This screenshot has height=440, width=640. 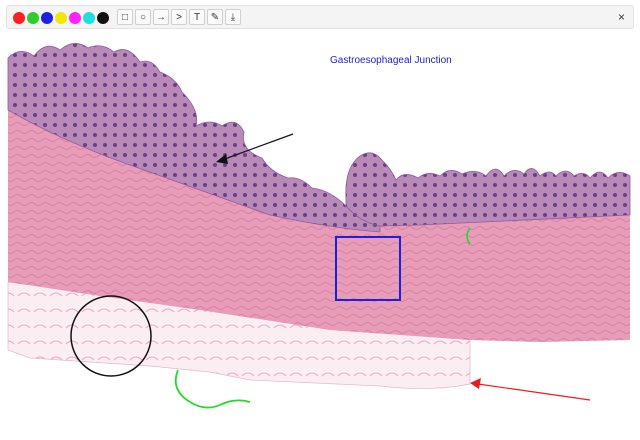 I want to click on chevron-tool-button: >, so click(x=179, y=17).